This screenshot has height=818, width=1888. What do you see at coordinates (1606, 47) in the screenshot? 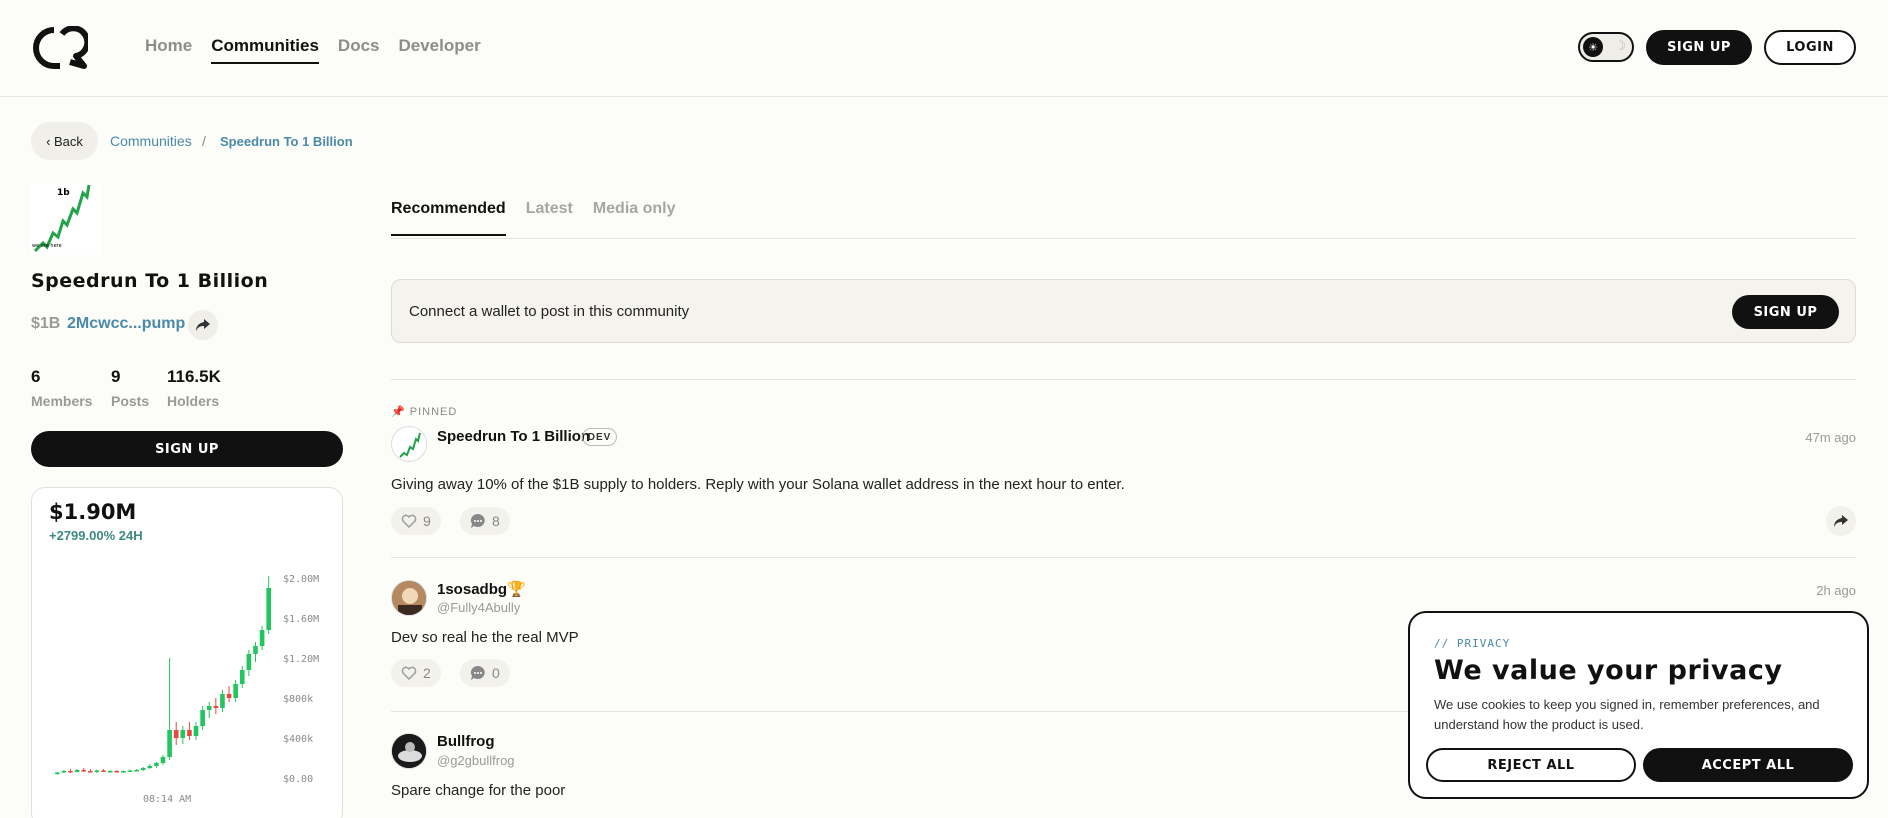
I see `theme-toggle: ☀ ☽` at bounding box center [1606, 47].